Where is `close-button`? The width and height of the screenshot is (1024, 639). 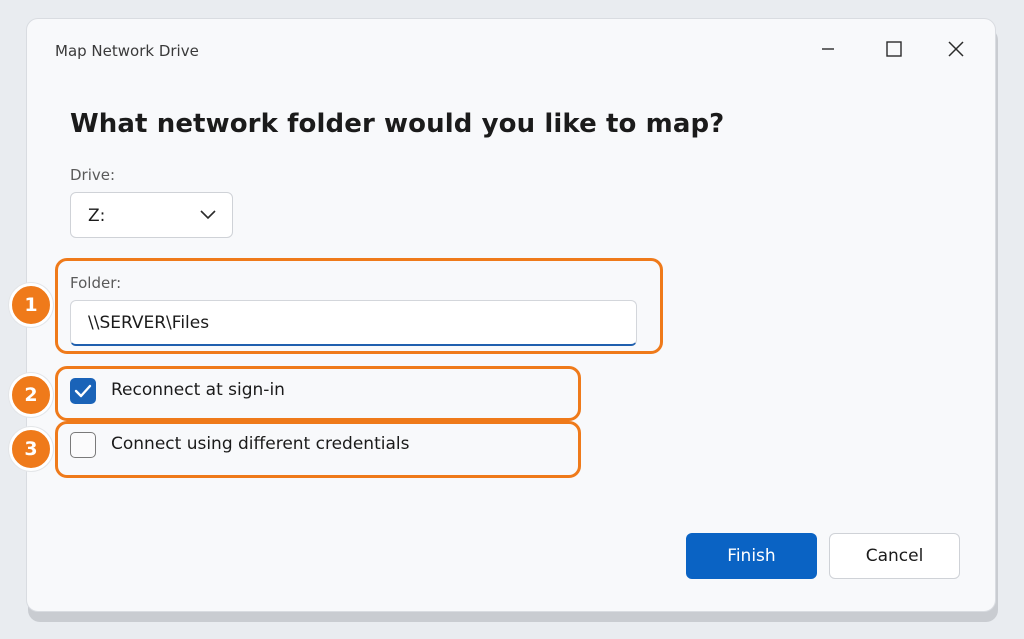 close-button is located at coordinates (956, 49).